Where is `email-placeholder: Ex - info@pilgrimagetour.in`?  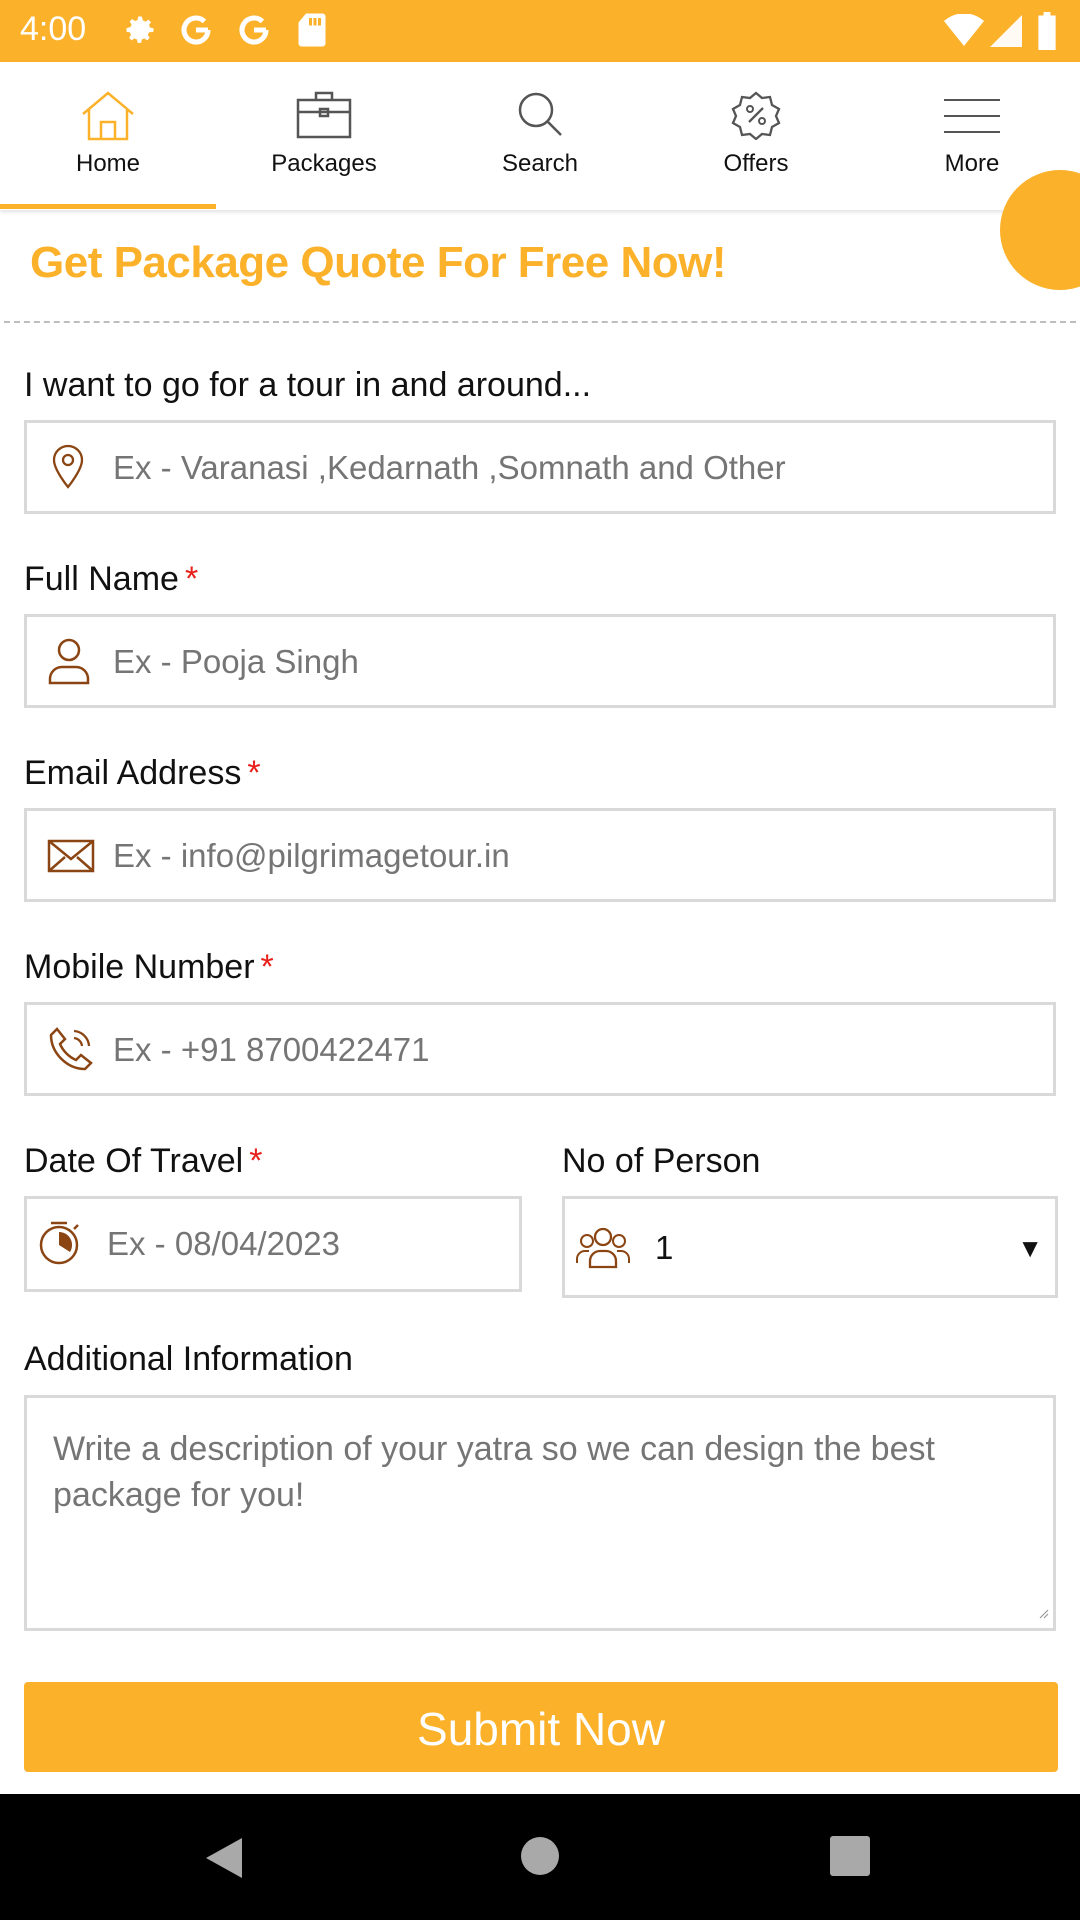 email-placeholder: Ex - info@pilgrimagetour.in is located at coordinates (311, 855).